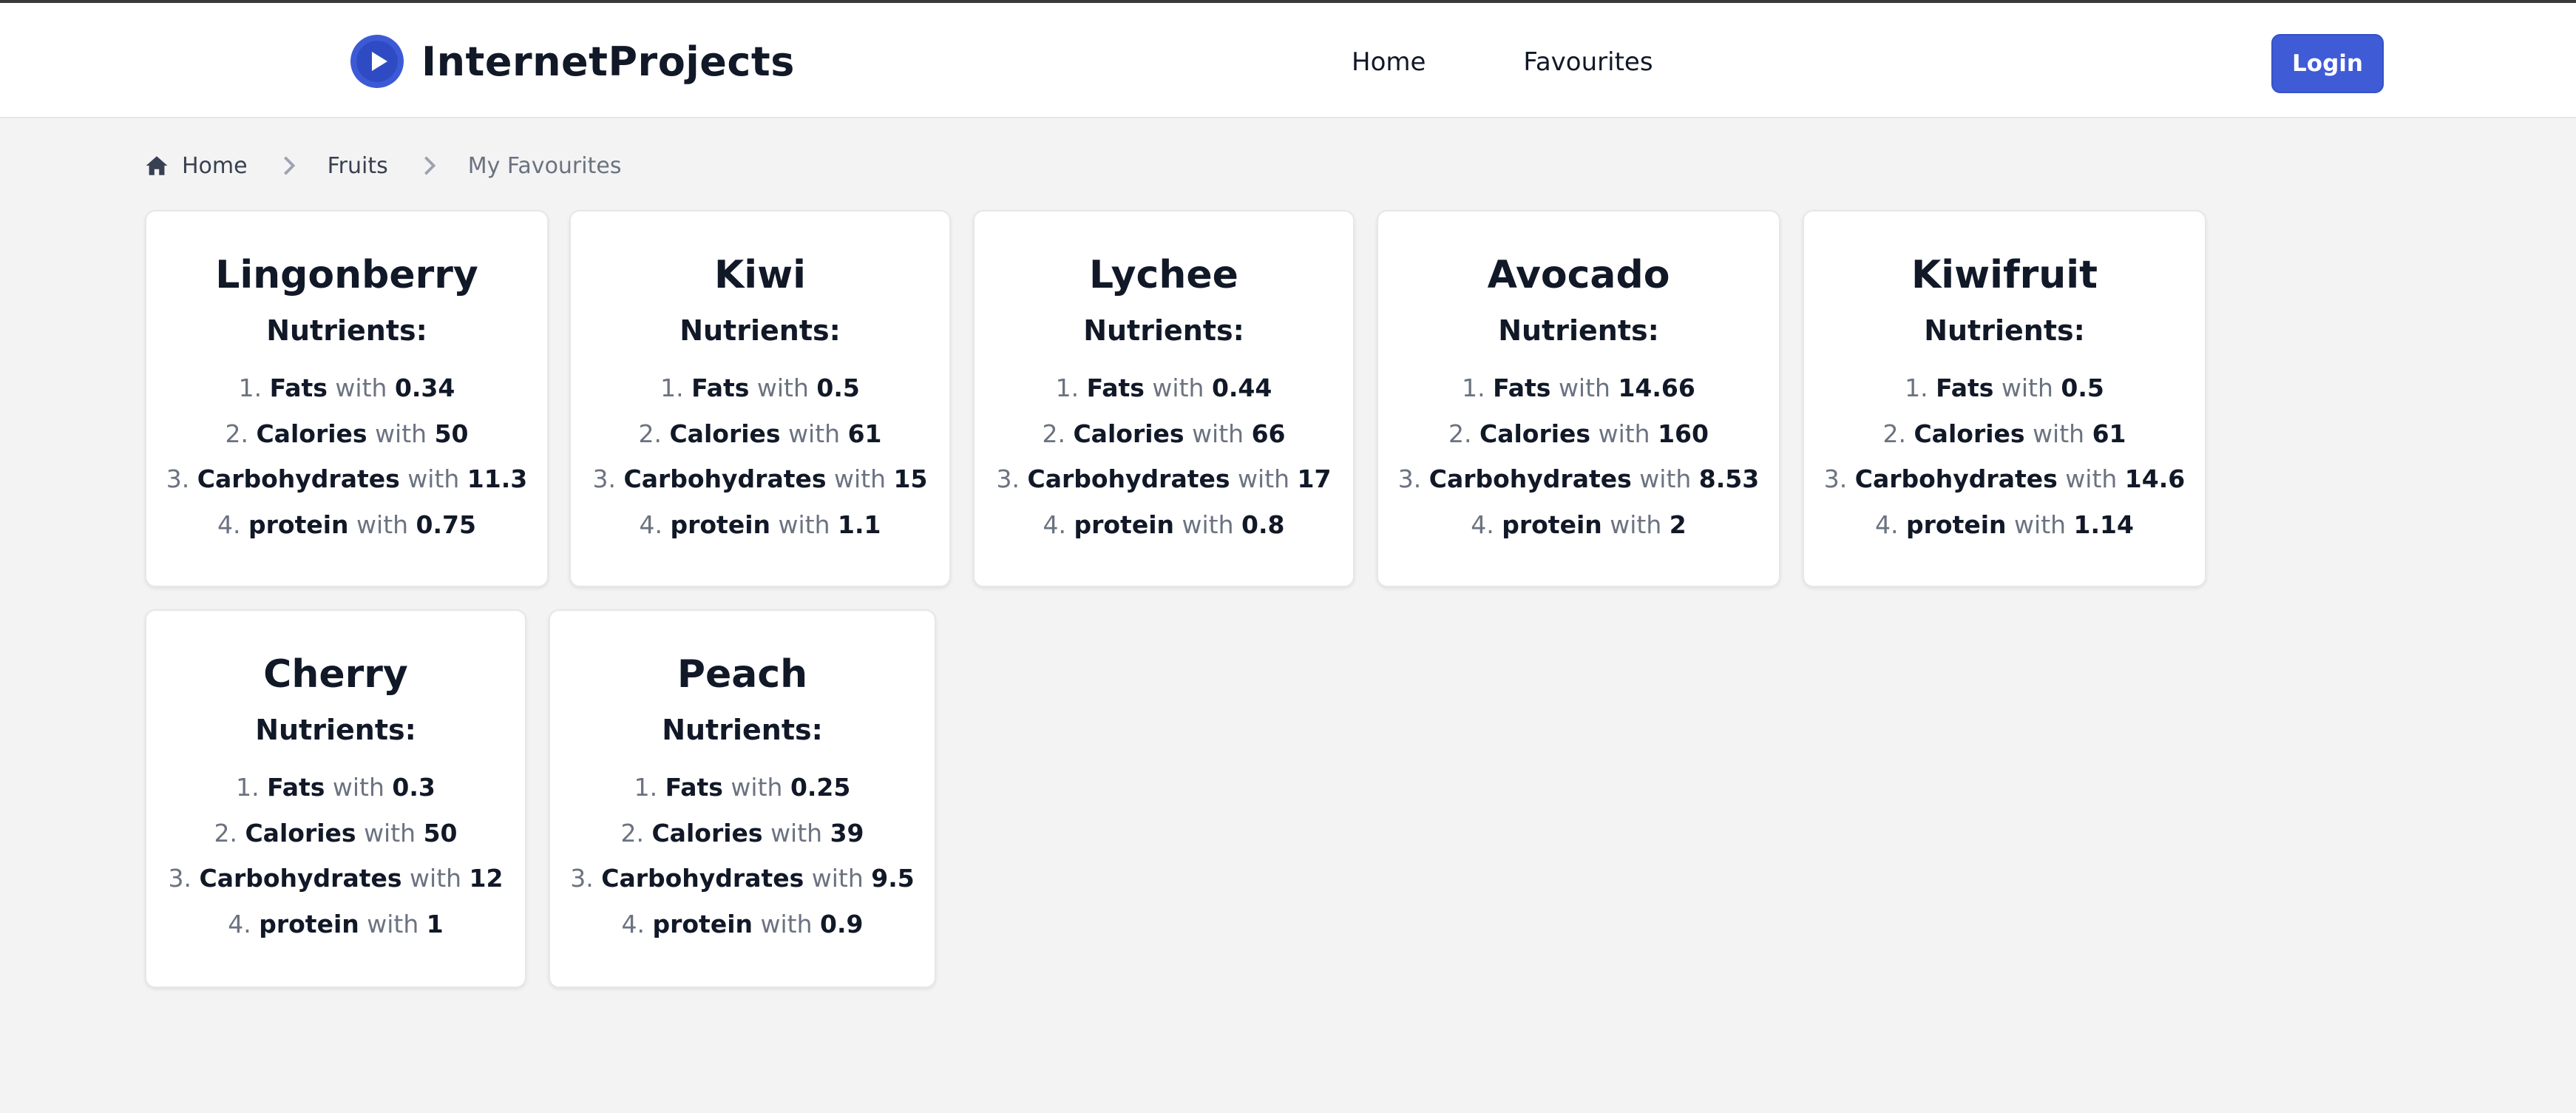 The width and height of the screenshot is (2576, 1113). Describe the element at coordinates (1578, 434) in the screenshot. I see `nutrient-item: 2. Calories with 160` at that location.